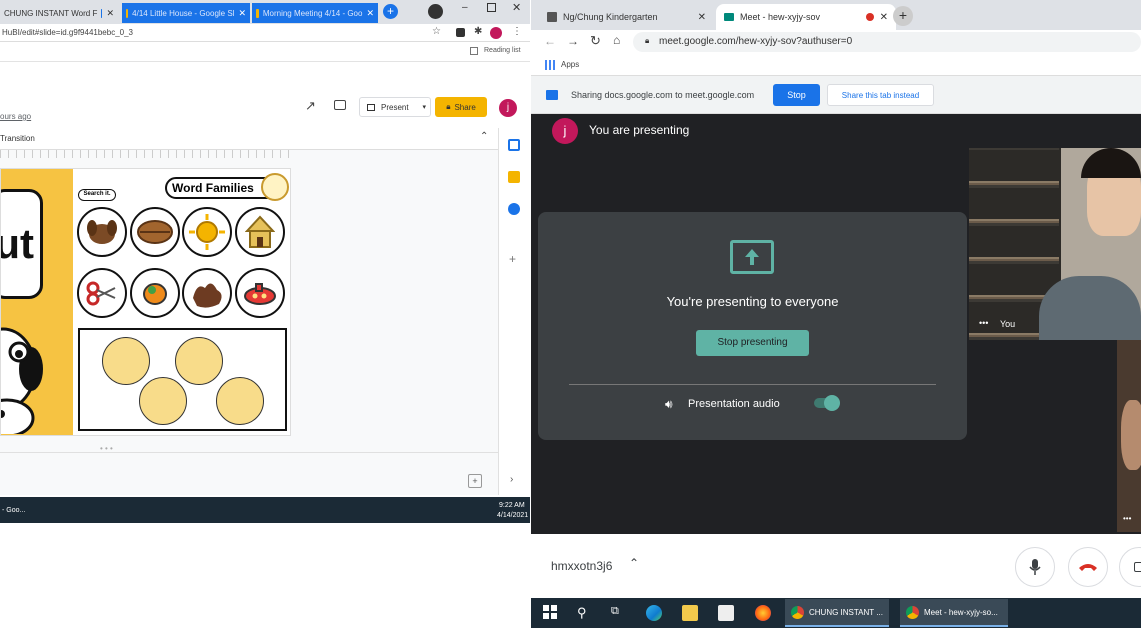 This screenshot has width=1141, height=628. I want to click on sub-circle, so click(260, 293).